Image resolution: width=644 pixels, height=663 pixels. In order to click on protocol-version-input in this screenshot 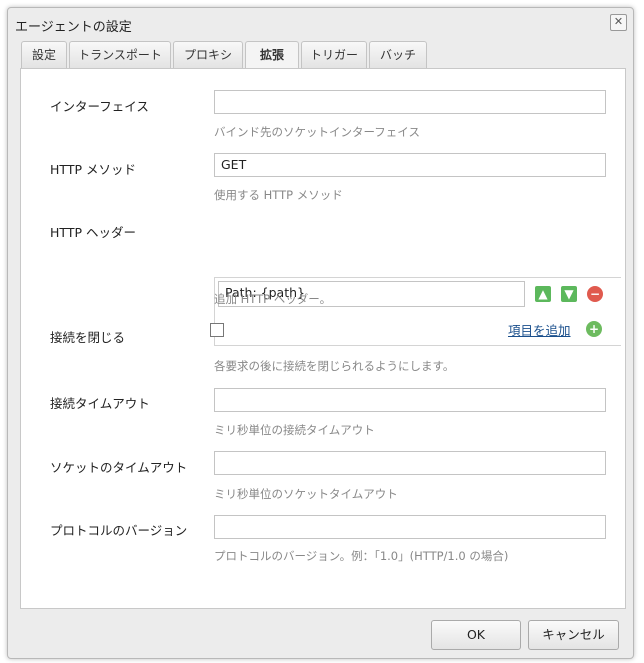, I will do `click(410, 527)`.